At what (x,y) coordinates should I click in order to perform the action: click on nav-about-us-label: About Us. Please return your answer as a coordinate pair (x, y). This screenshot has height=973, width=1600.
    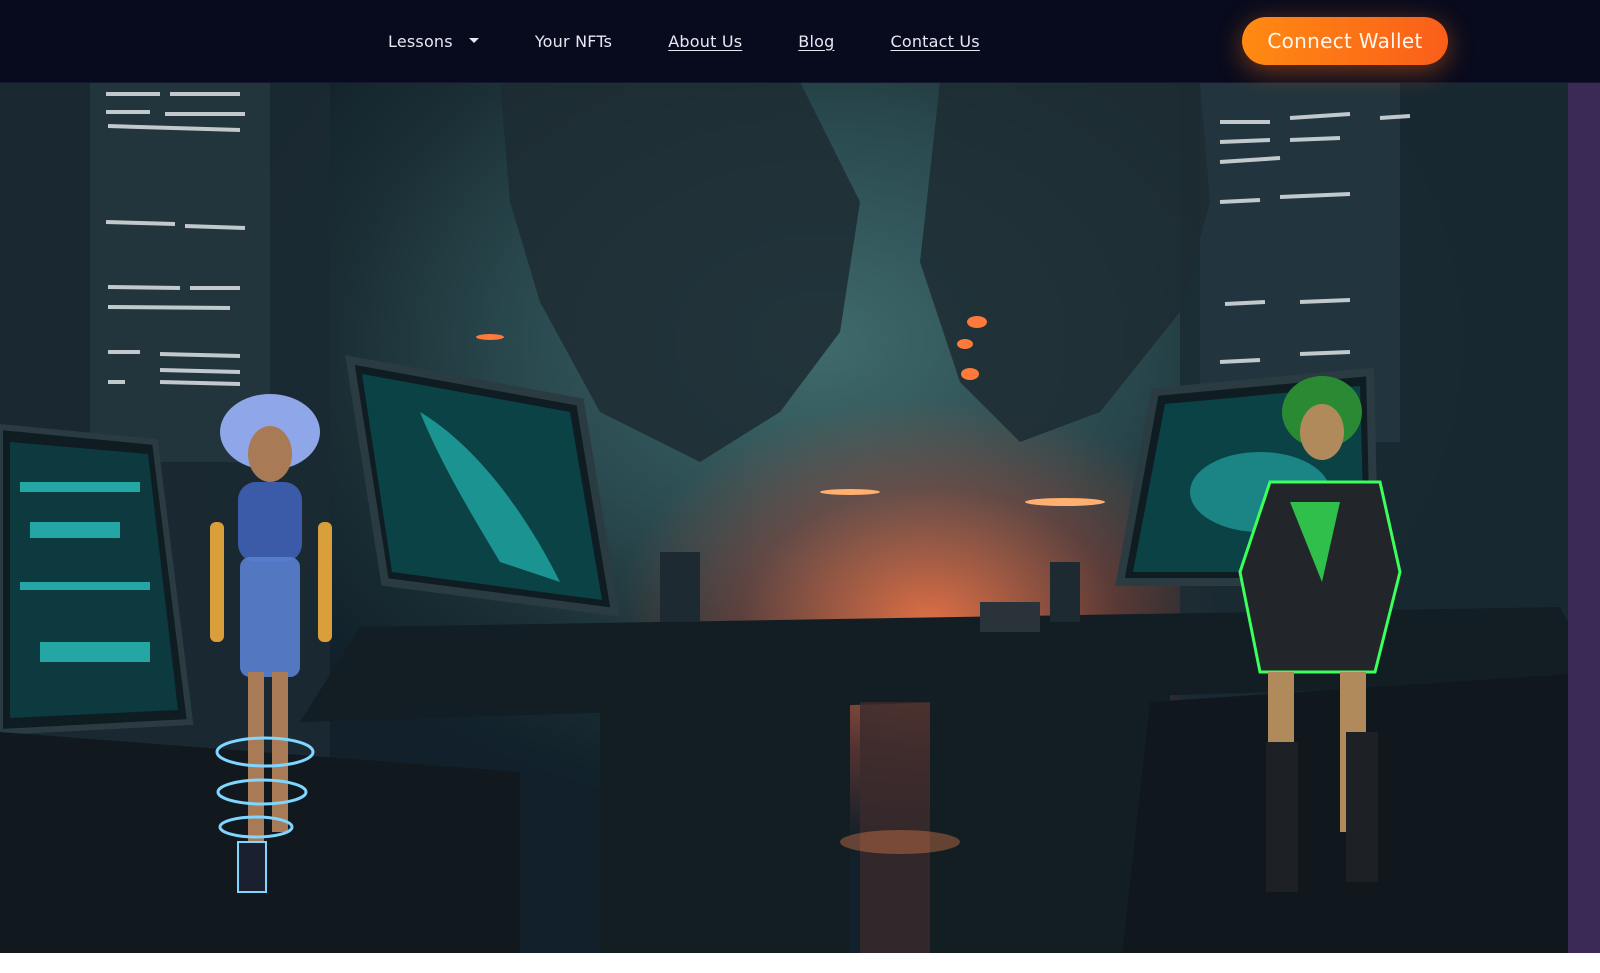
    Looking at the image, I should click on (705, 41).